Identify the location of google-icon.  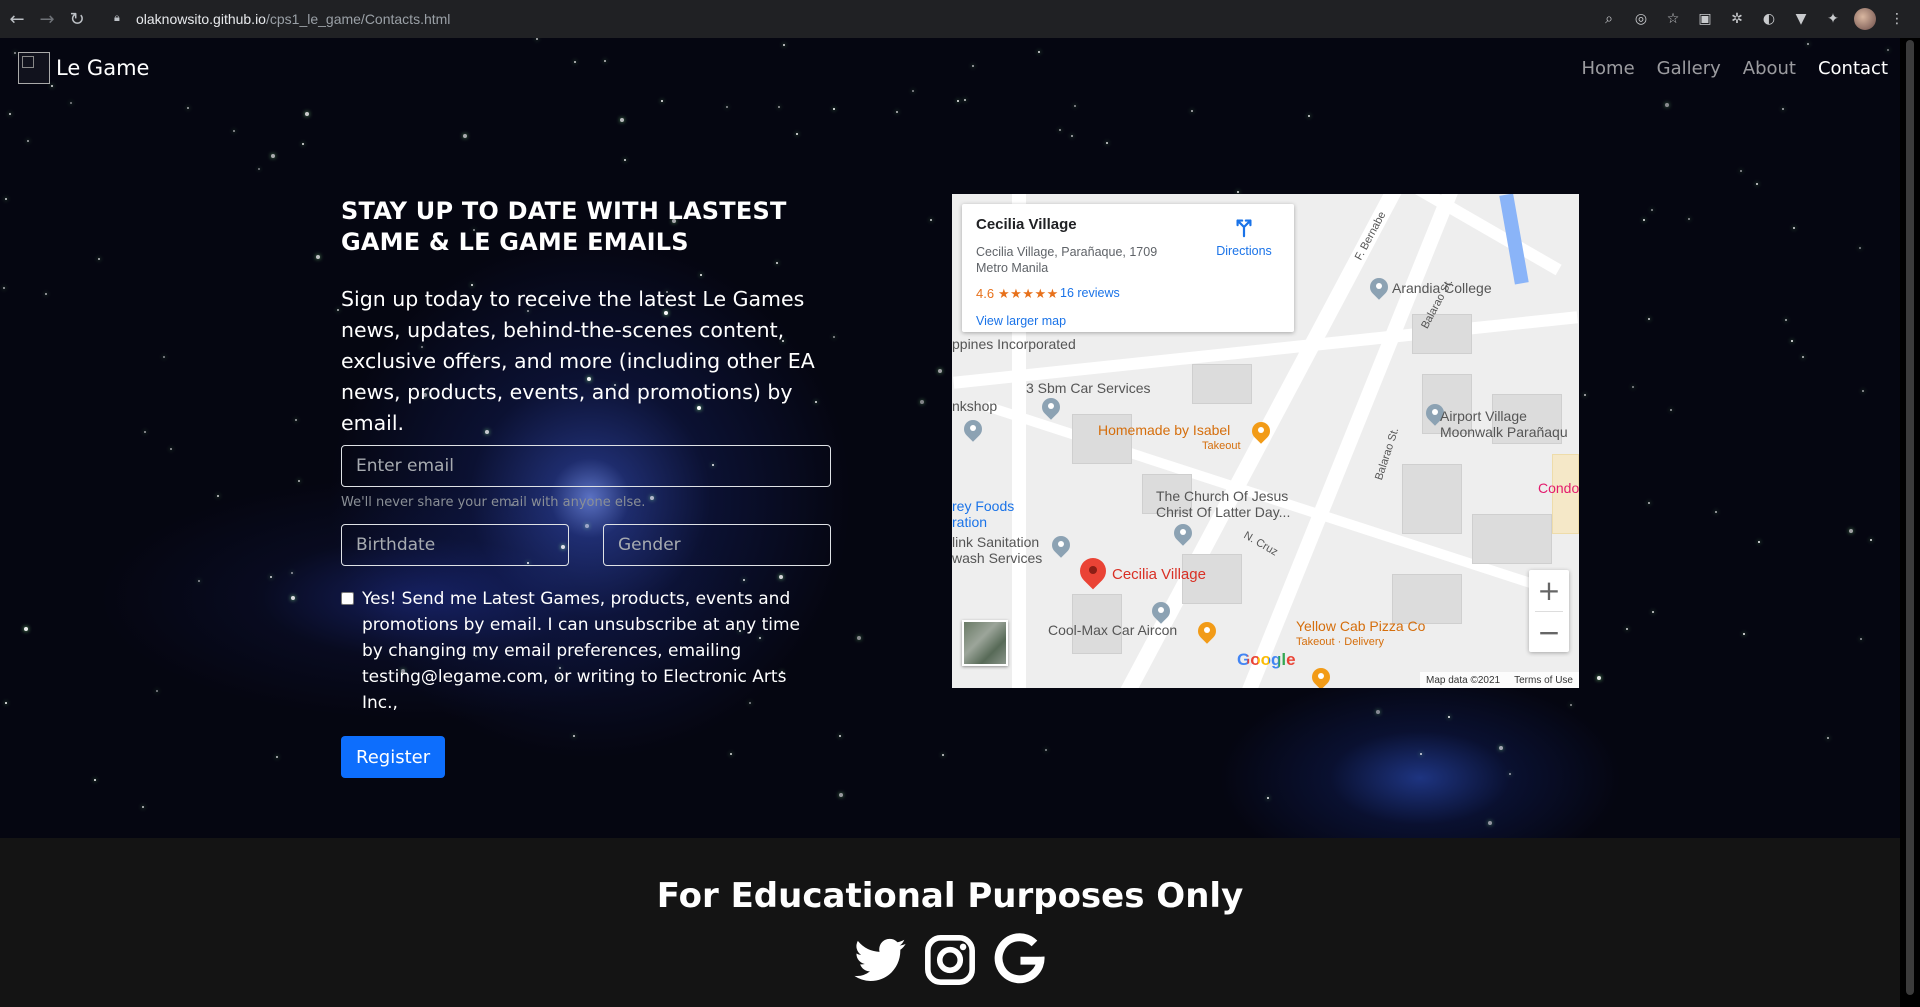
(1020, 960).